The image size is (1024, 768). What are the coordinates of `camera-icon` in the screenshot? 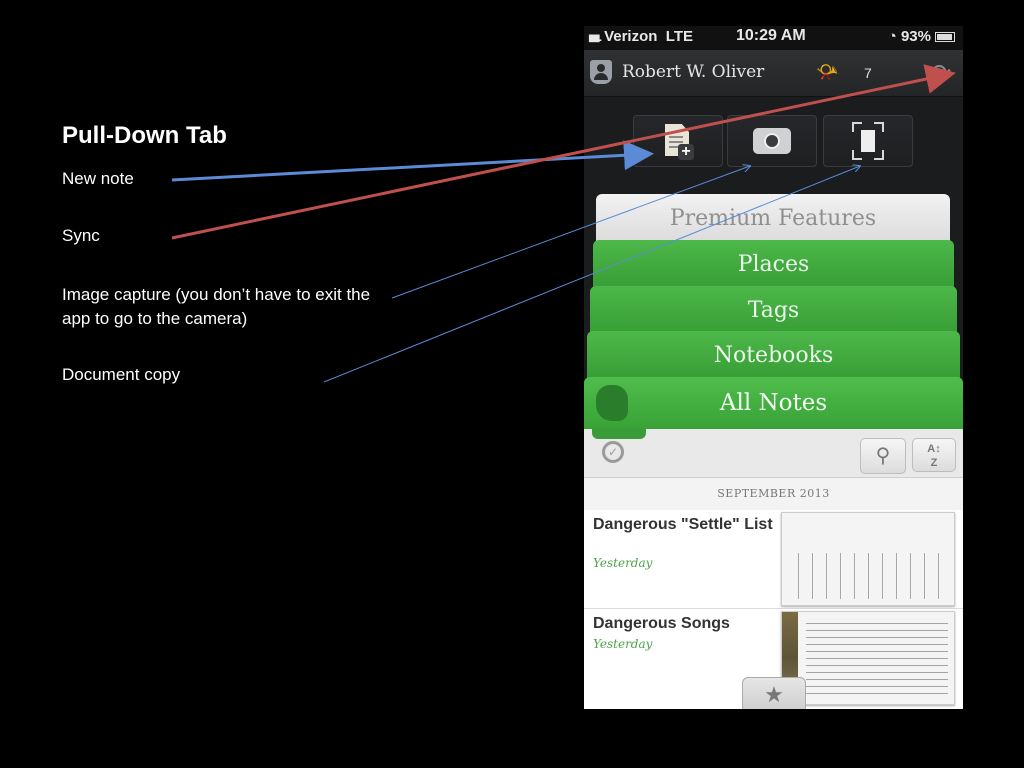 It's located at (772, 141).